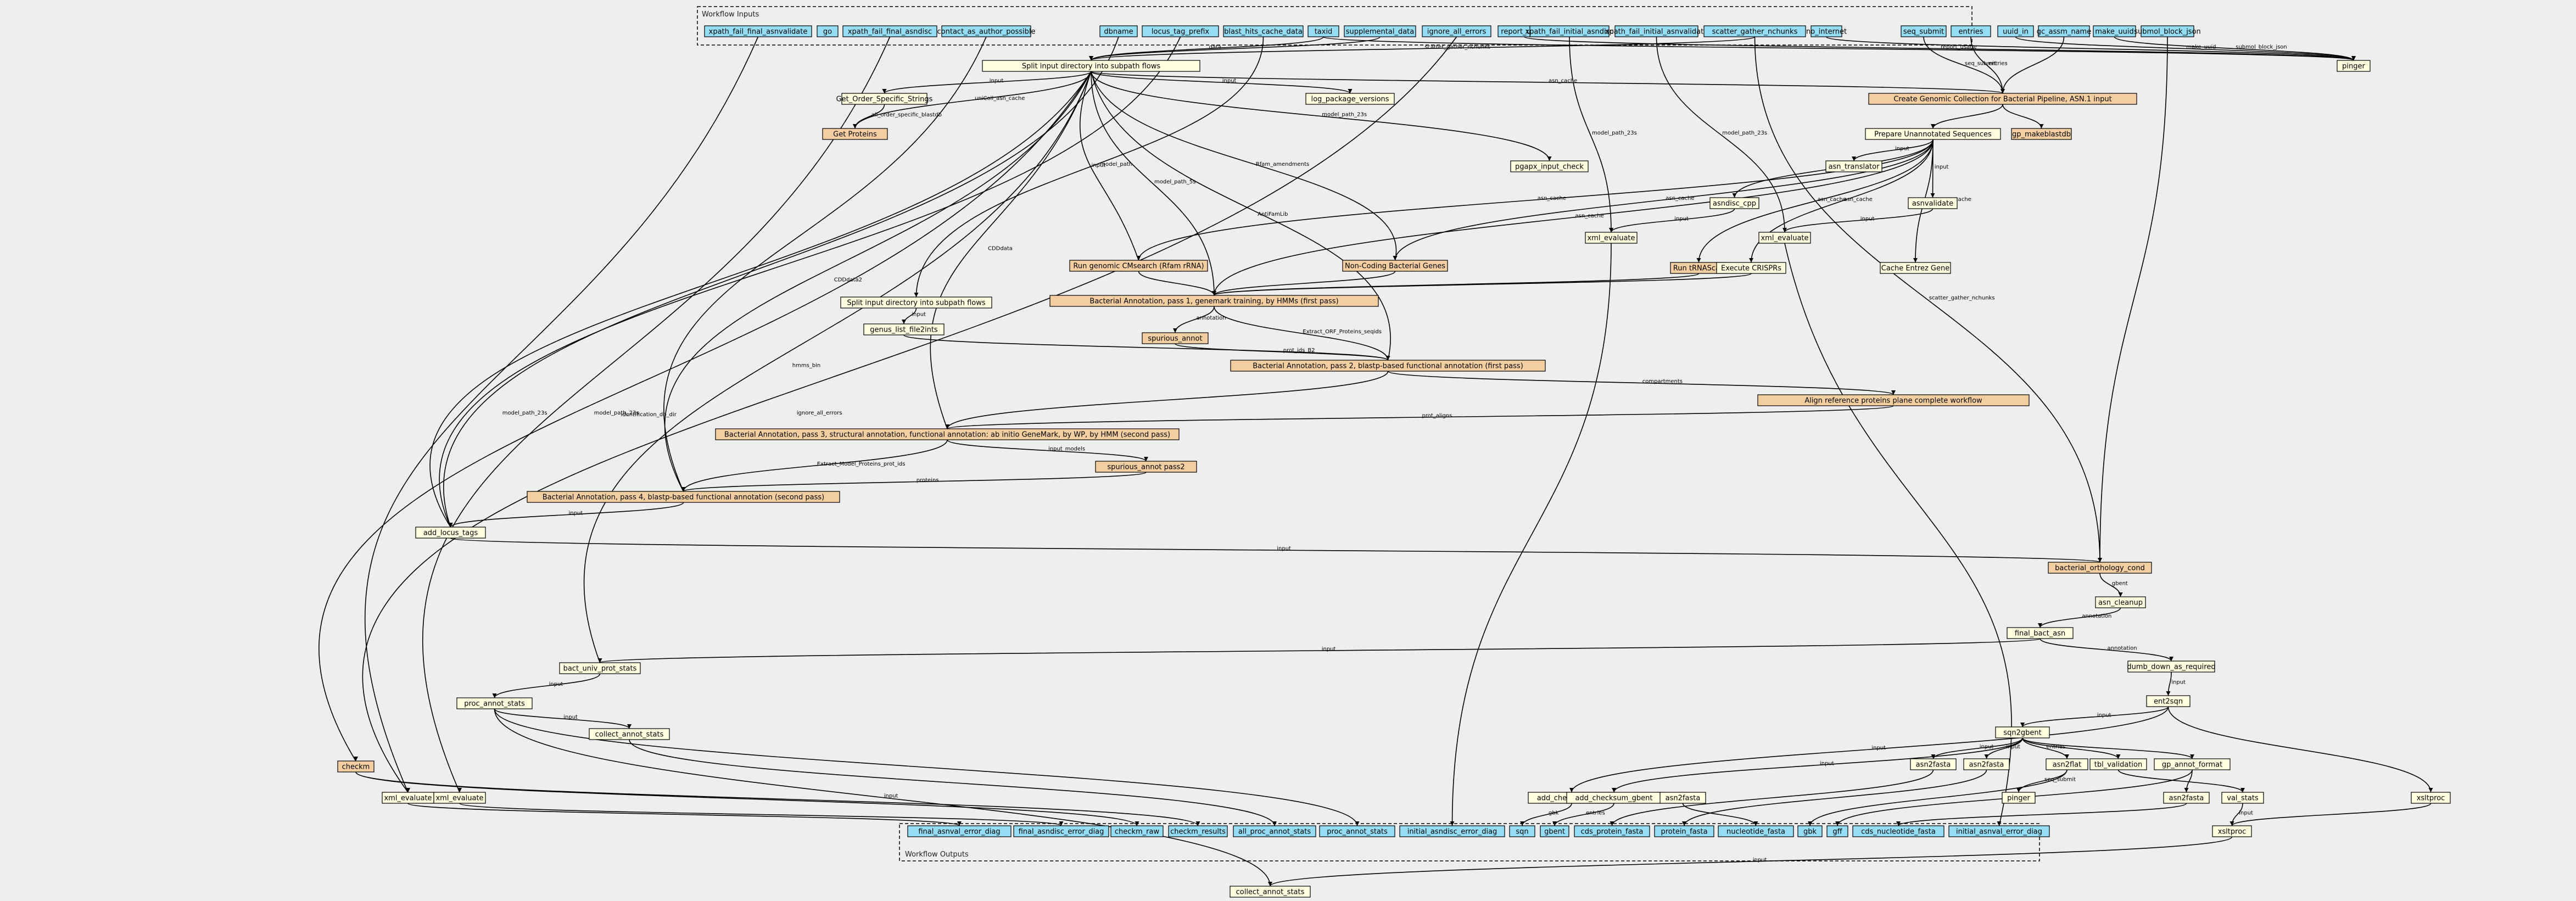 Image resolution: width=2576 pixels, height=901 pixels. I want to click on step-val-stats: val_stats, so click(2243, 798).